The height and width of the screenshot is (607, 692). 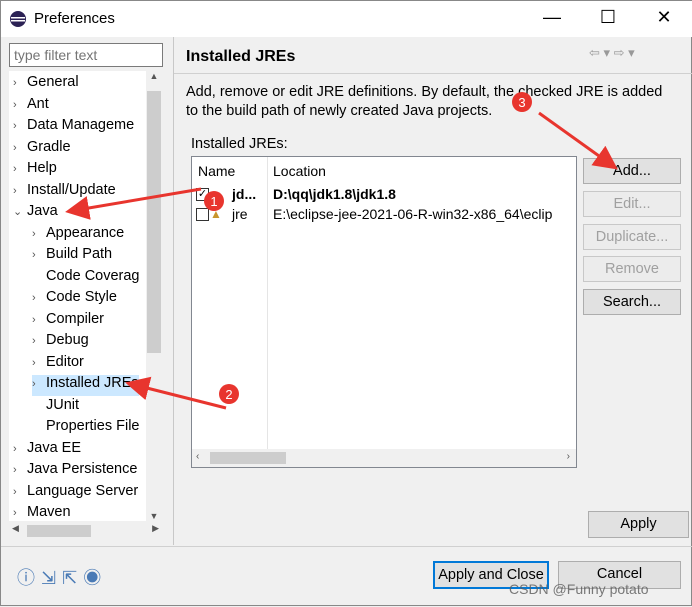 I want to click on annotation-badge-3: 3, so click(x=522, y=102).